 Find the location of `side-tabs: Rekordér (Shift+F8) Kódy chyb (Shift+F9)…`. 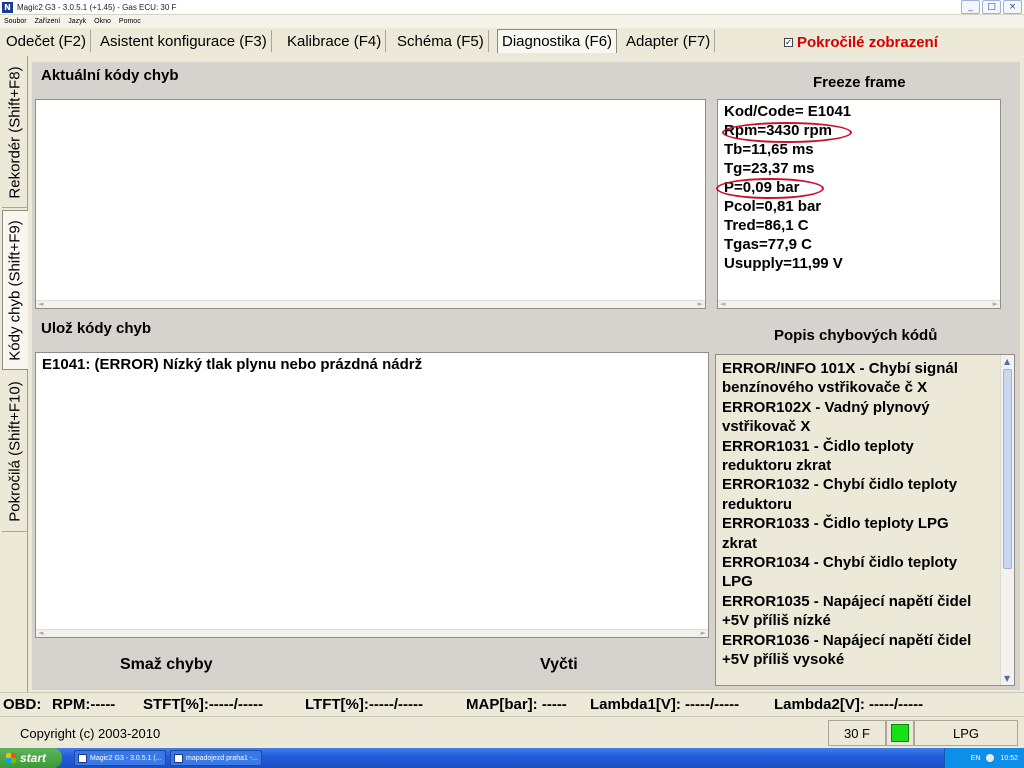

side-tabs: Rekordér (Shift+F8) Kódy chyb (Shift+F9)… is located at coordinates (14, 376).